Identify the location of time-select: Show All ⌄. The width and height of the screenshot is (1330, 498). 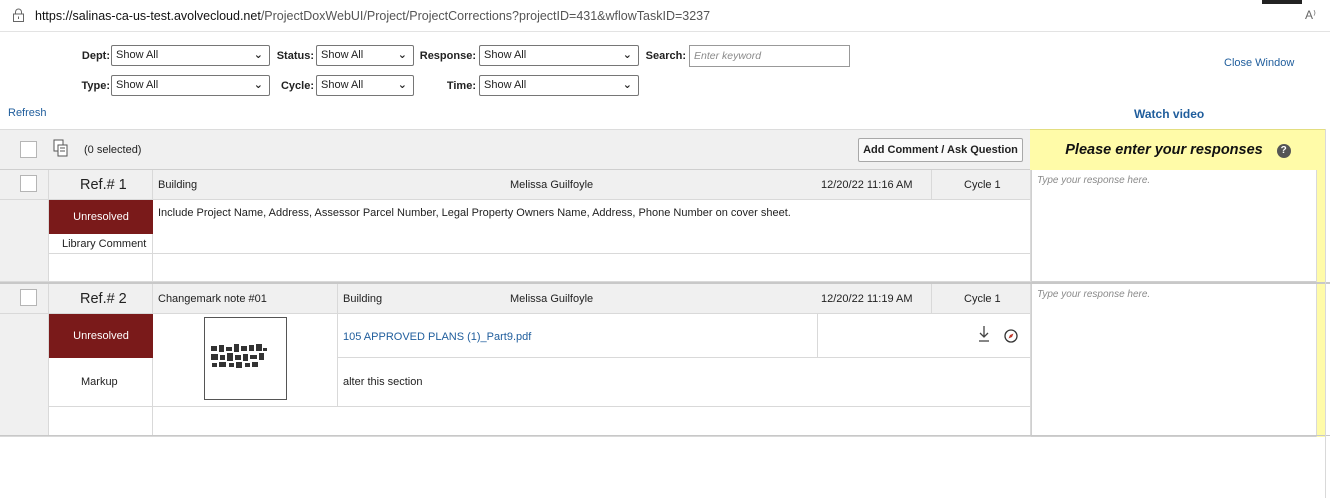
(559, 85).